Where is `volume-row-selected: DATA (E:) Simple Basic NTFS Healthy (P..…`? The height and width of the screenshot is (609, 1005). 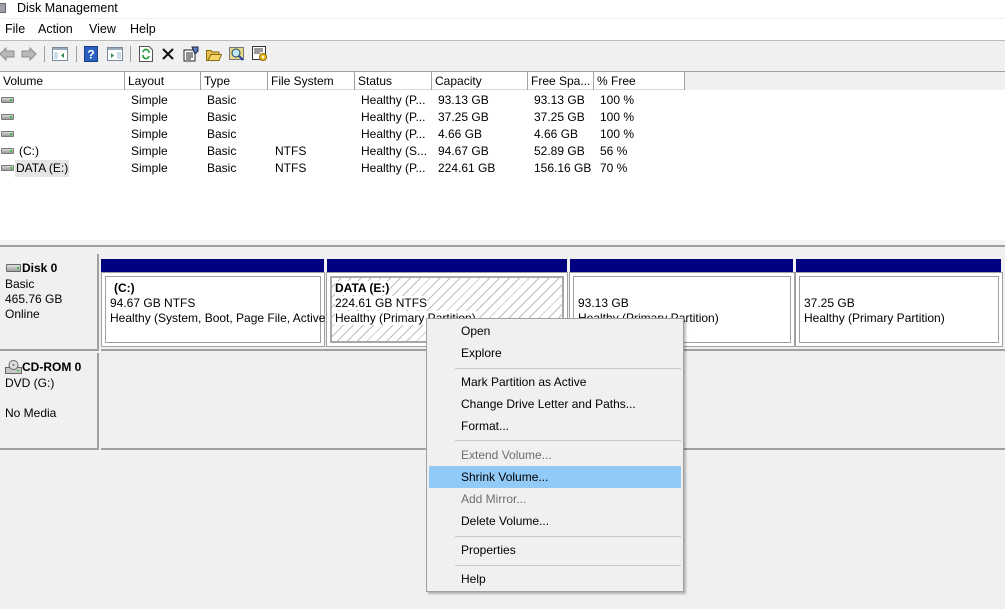 volume-row-selected: DATA (E:) Simple Basic NTFS Healthy (P..… is located at coordinates (350, 168).